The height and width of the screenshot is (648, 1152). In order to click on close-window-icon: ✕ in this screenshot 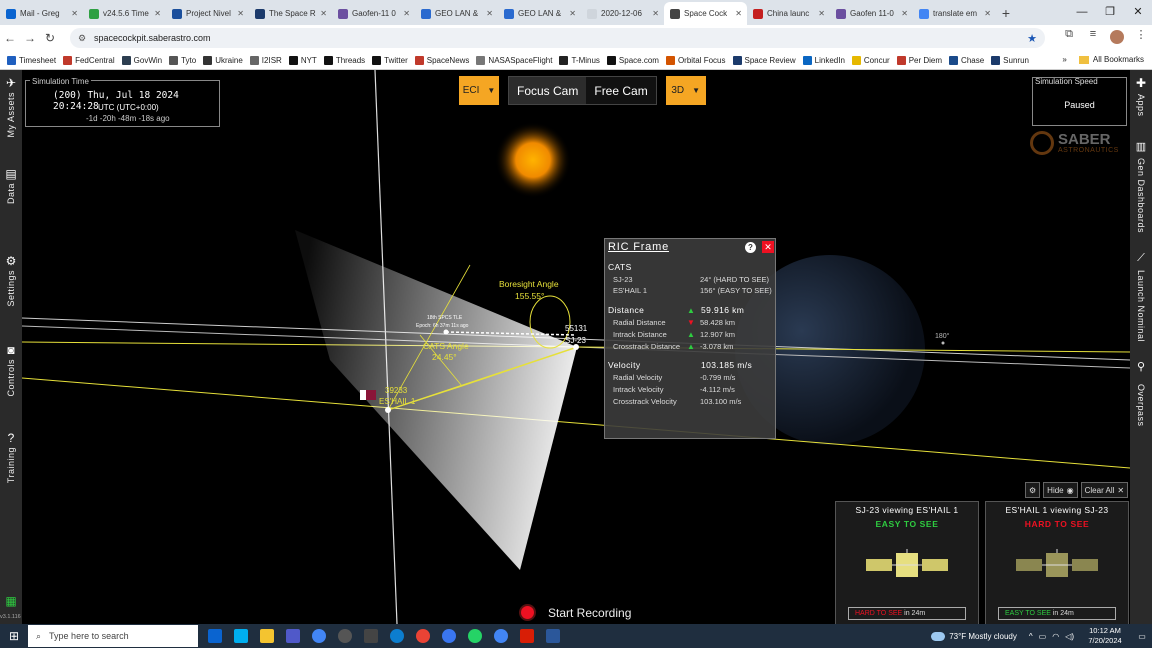, I will do `click(1138, 12)`.